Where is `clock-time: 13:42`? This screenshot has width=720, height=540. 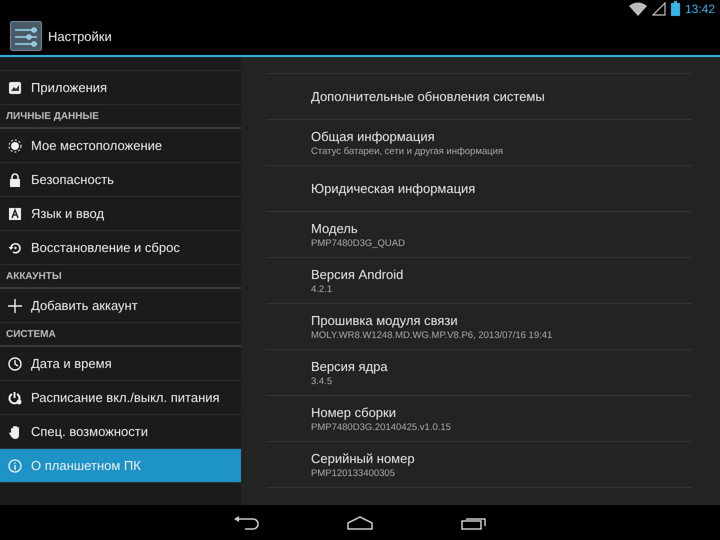
clock-time: 13:42 is located at coordinates (699, 9).